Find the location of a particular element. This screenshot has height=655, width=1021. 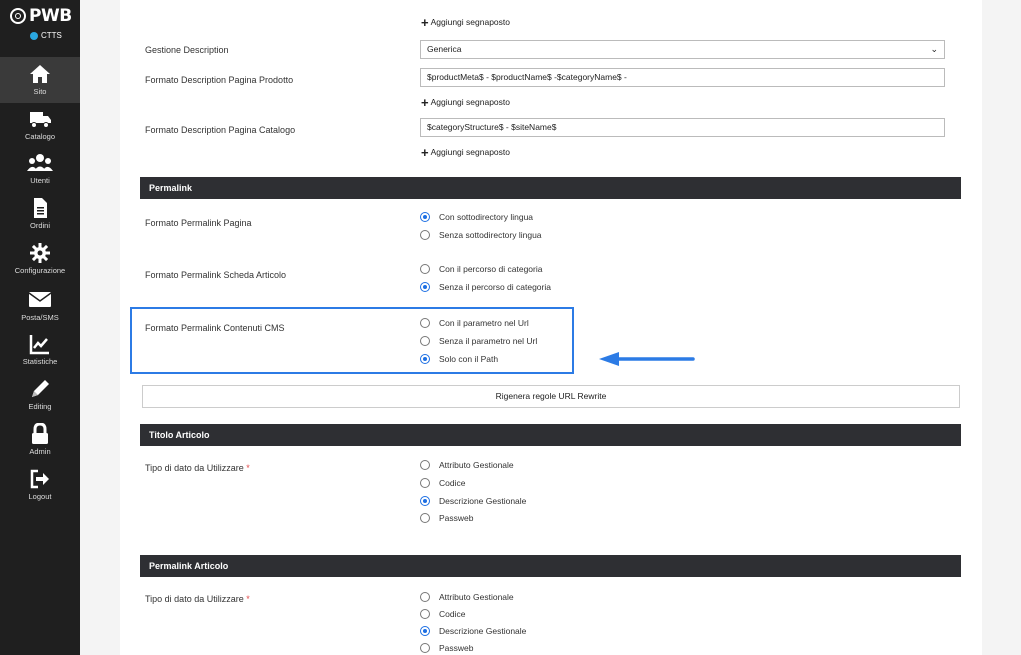

radio-senza-parametro: Senza il parametro nel Url is located at coordinates (478, 341).